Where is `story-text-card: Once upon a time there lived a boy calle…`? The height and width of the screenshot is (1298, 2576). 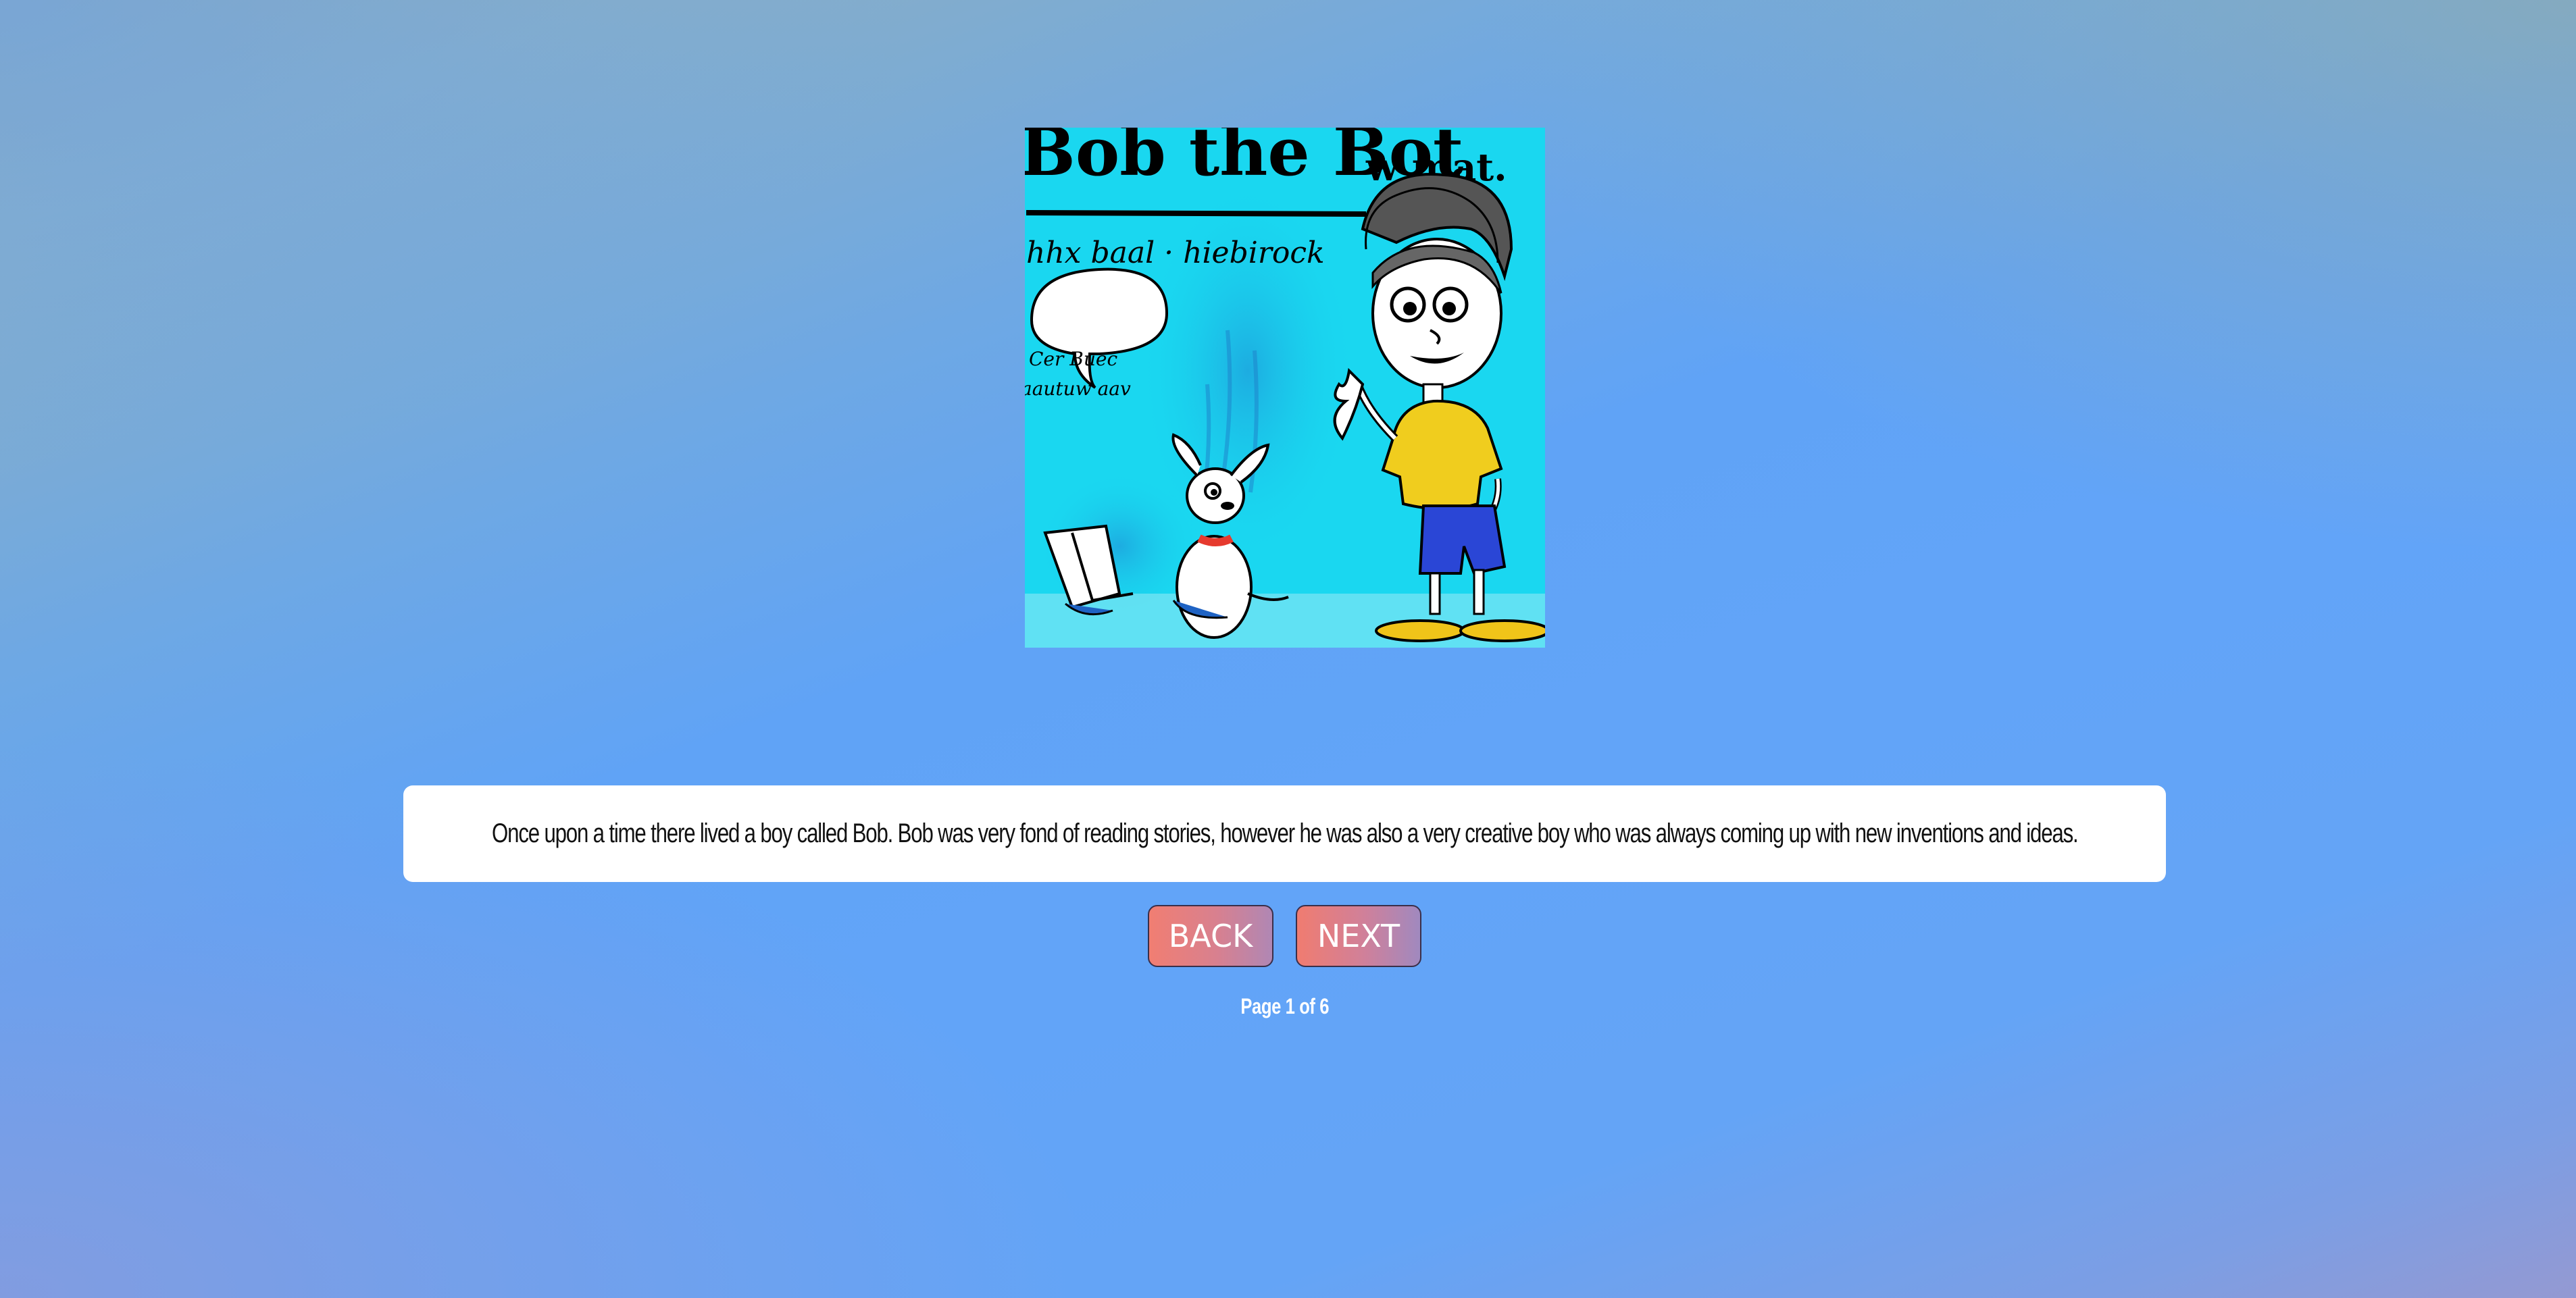 story-text-card: Once upon a time there lived a boy calle… is located at coordinates (1284, 833).